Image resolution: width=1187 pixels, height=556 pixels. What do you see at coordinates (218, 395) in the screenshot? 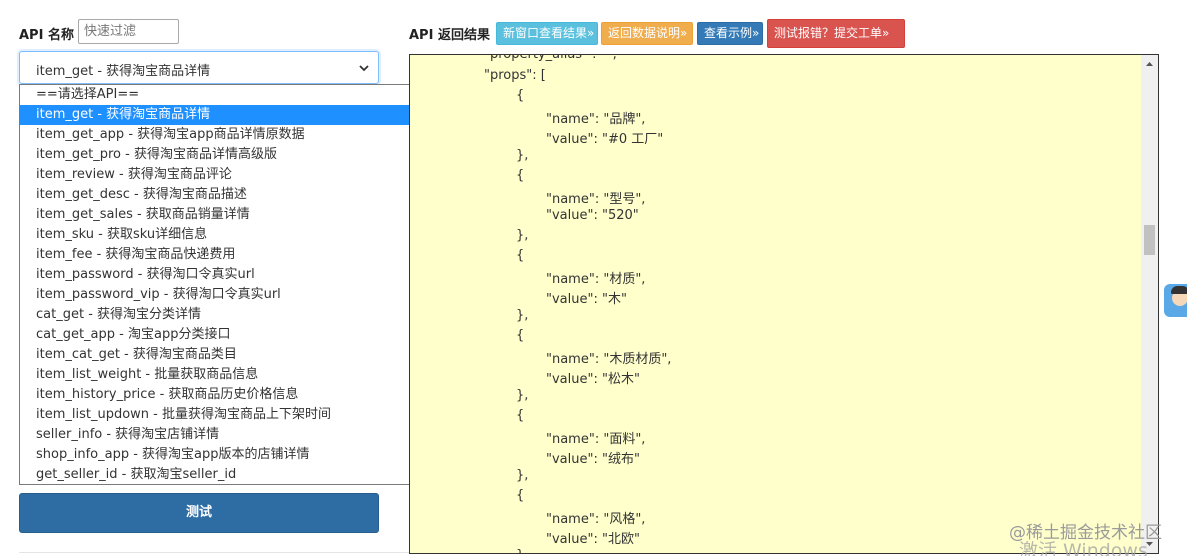
I see `dropdown-option: item_history_price - 获取商品历史价格信息` at bounding box center [218, 395].